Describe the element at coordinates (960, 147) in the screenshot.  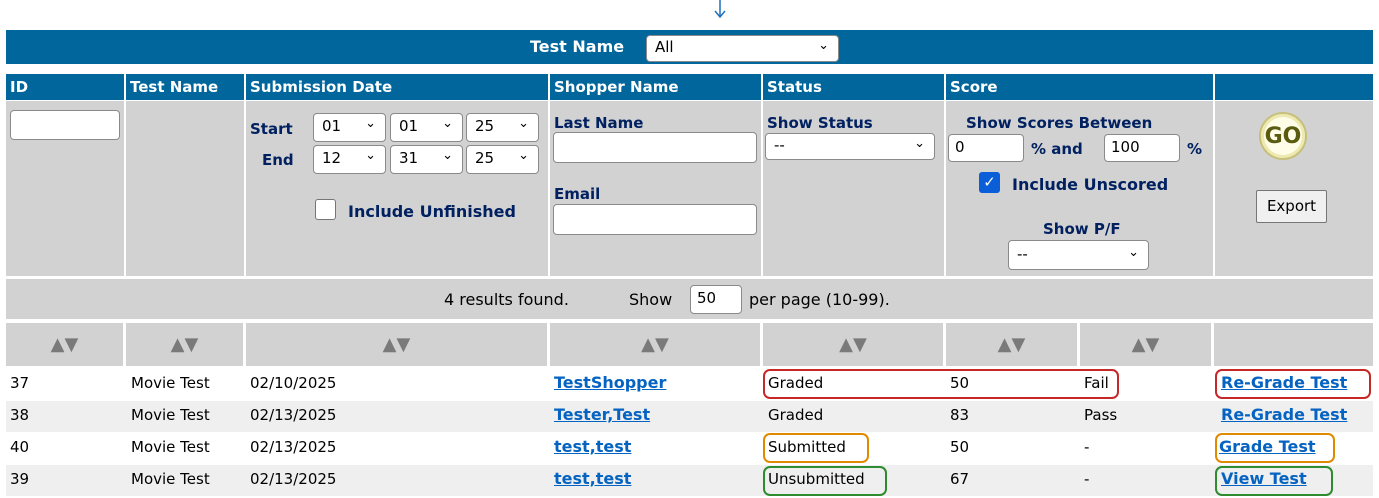
I see `score-min-value: 0` at that location.